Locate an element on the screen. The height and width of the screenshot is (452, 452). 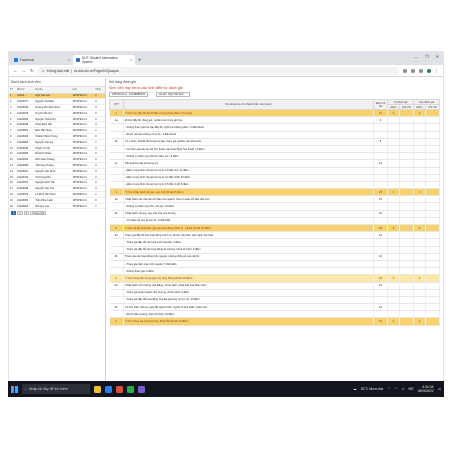
clock: 6:34 SA 06/06/2022 is located at coordinates (426, 389).